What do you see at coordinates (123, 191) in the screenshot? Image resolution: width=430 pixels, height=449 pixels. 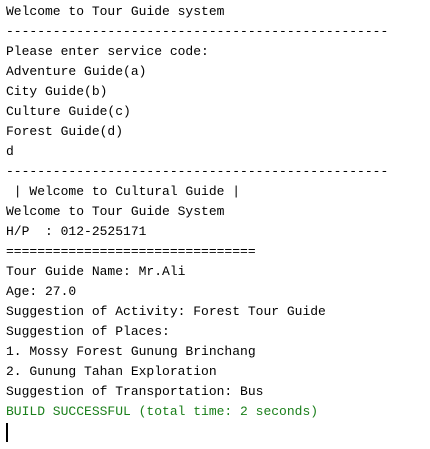 I see `console-line-guide-header: | Welcome to Cultural Guide |` at bounding box center [123, 191].